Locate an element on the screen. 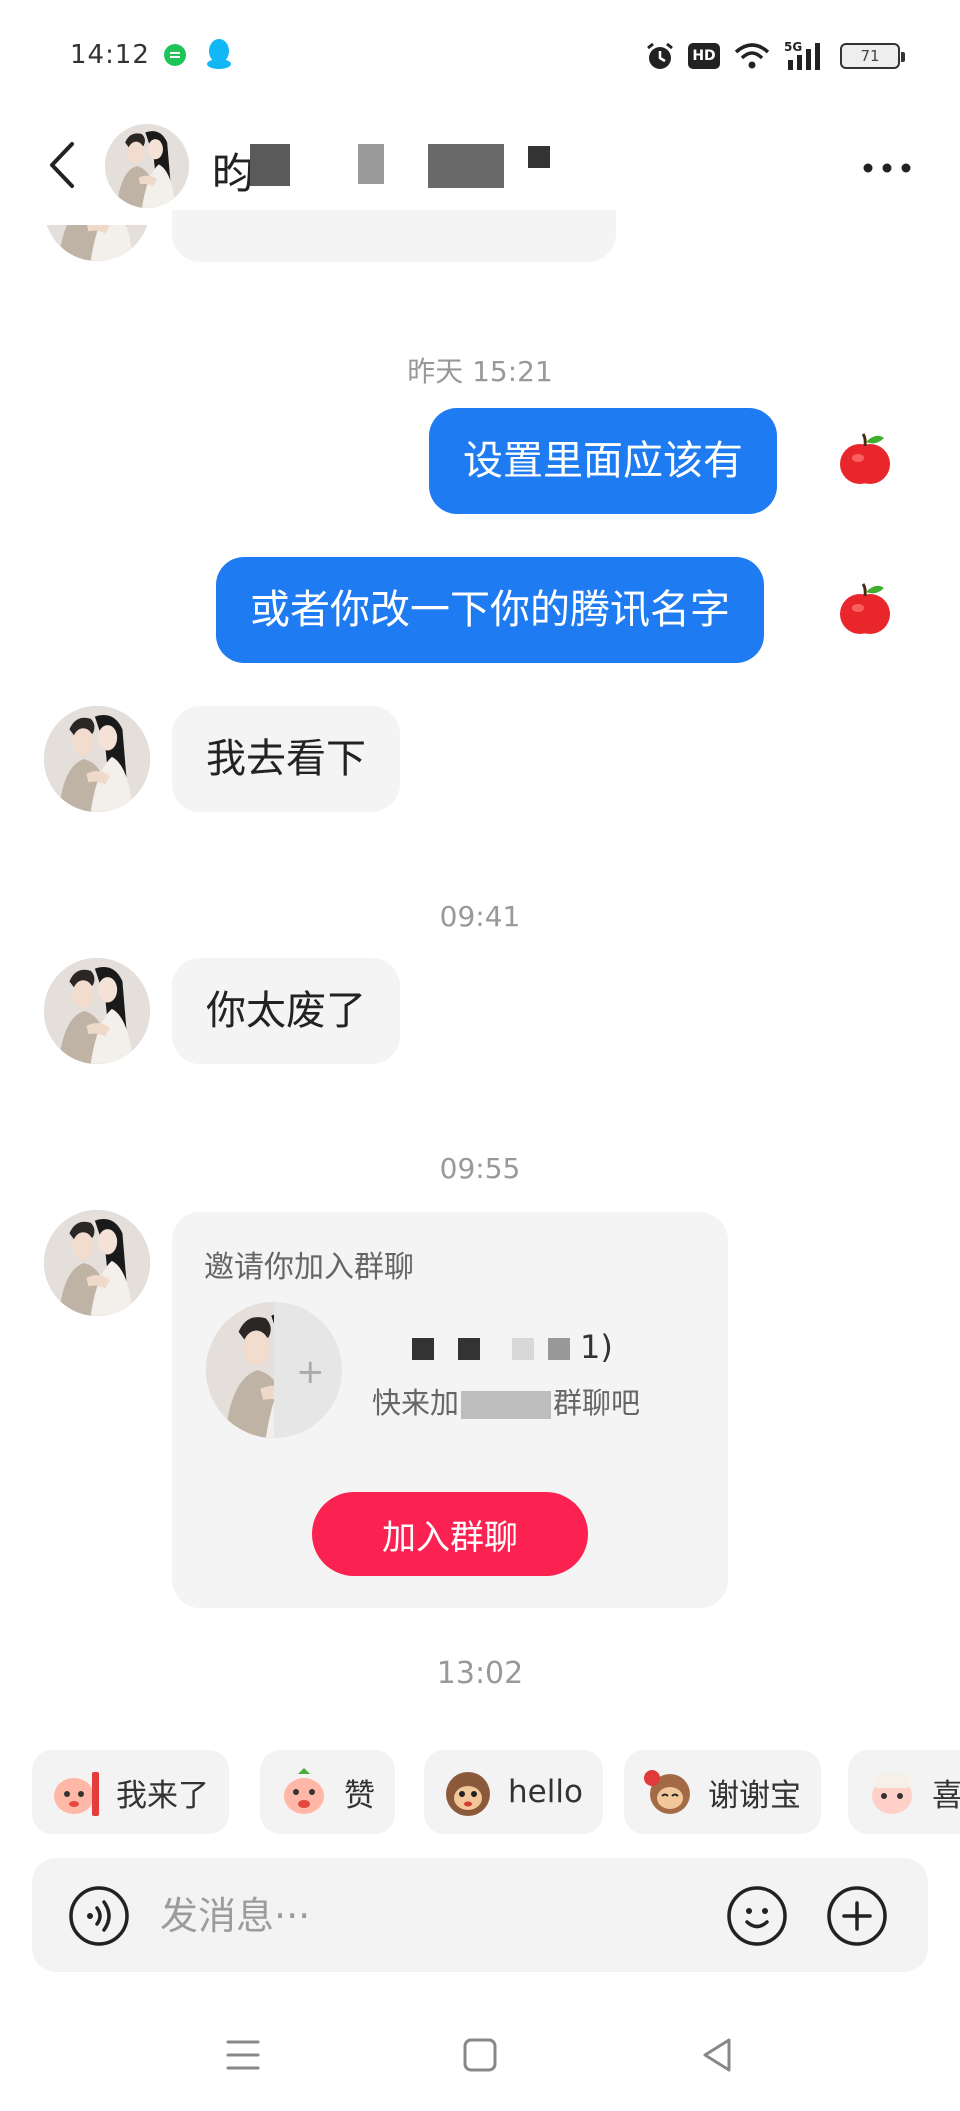  received-message: 我去看下 is located at coordinates (286, 759).